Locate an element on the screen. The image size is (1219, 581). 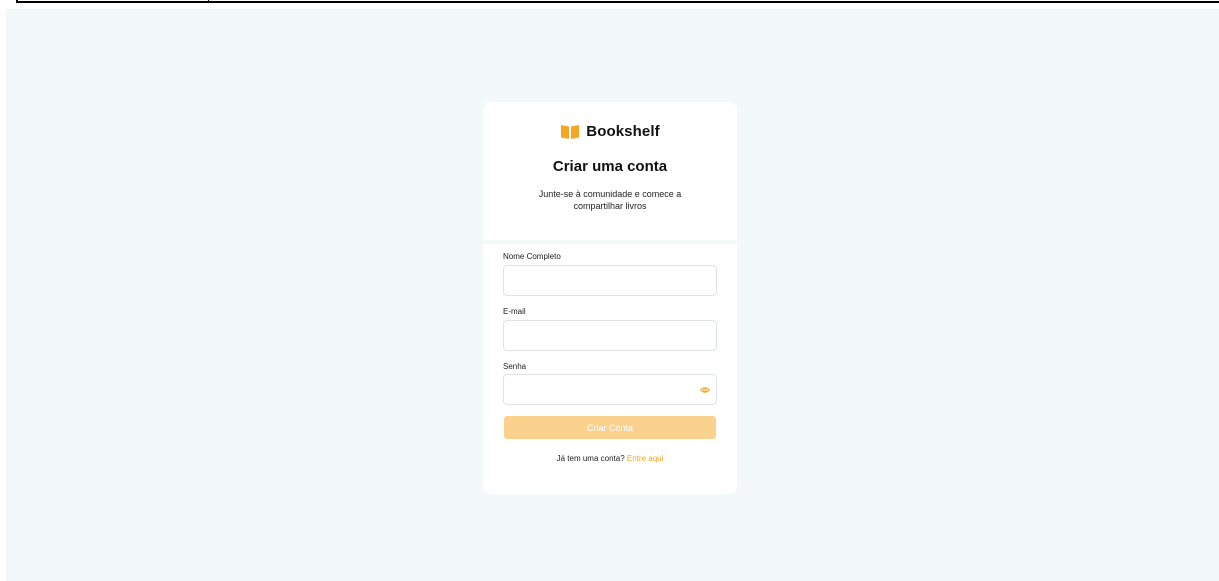
email-label: E-mail is located at coordinates (514, 311).